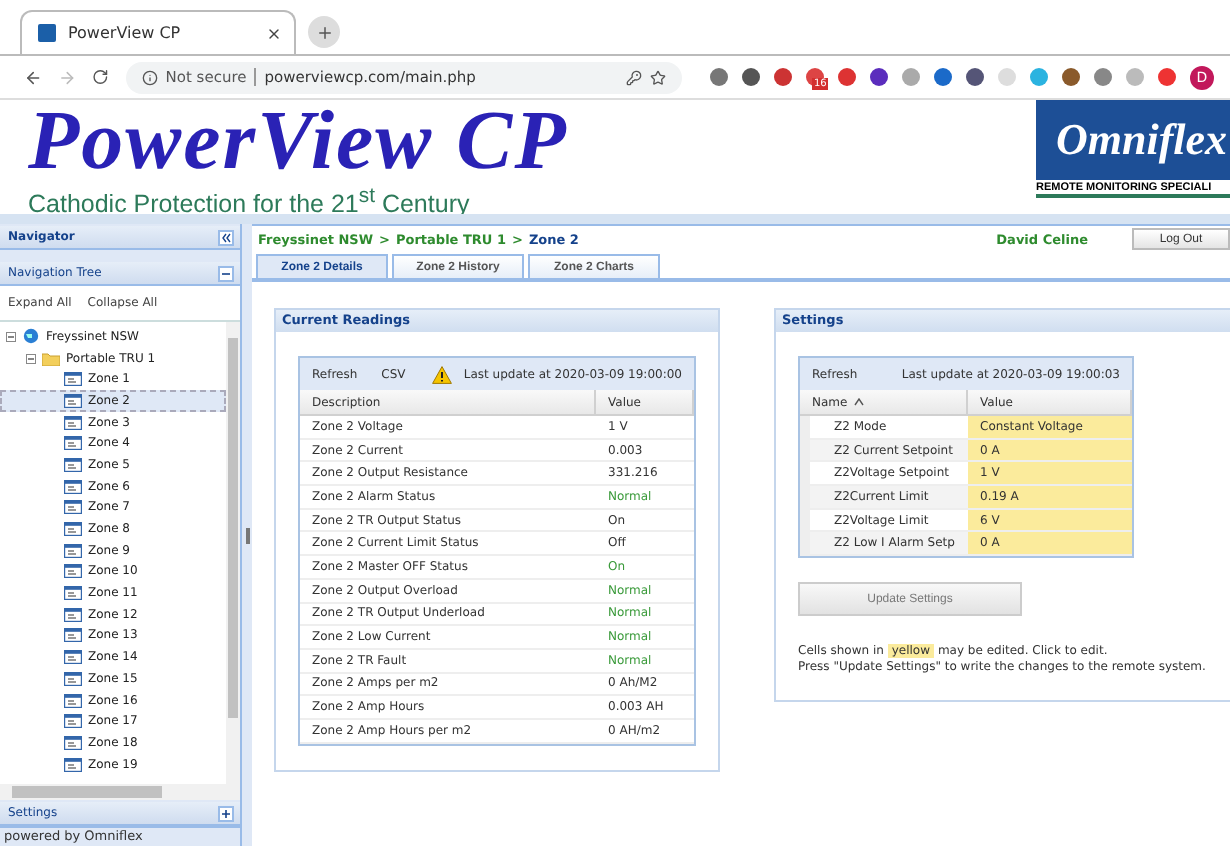  I want to click on logo-text: PowerView CP, so click(298, 142).